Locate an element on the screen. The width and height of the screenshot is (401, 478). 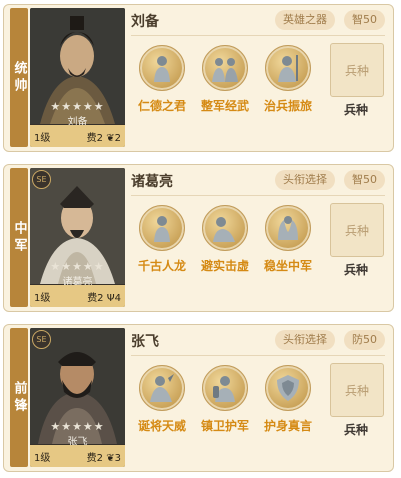
skill-name: 避实击虚 is located at coordinates (224, 266).